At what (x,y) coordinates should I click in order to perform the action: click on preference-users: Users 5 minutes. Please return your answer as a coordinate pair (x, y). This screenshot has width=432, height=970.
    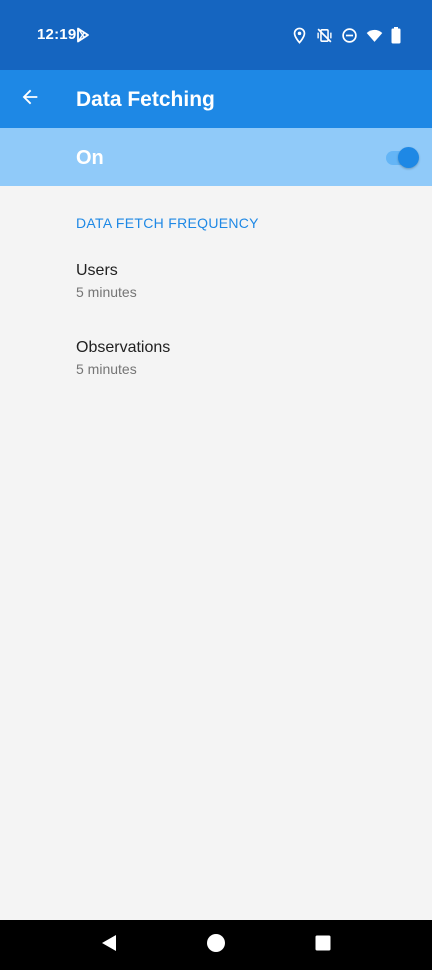
    Looking at the image, I should click on (216, 295).